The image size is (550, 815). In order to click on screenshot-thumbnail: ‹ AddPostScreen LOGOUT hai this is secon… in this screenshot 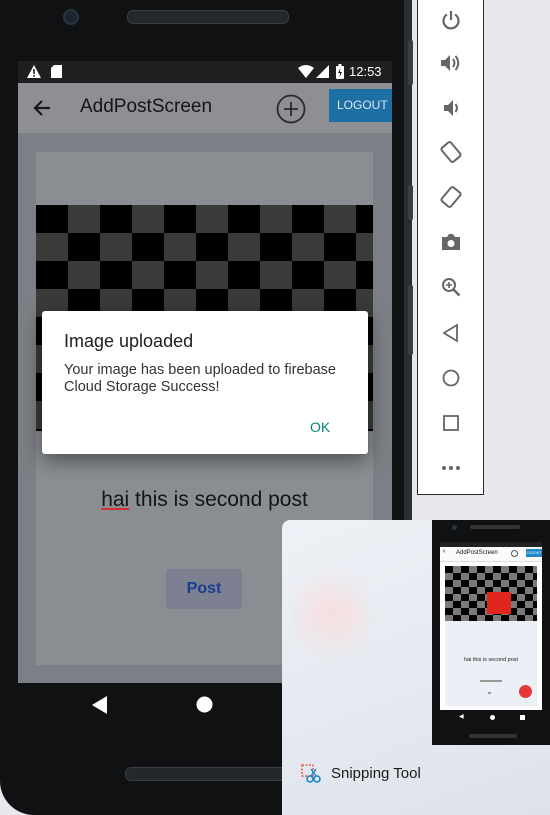, I will do `click(491, 632)`.